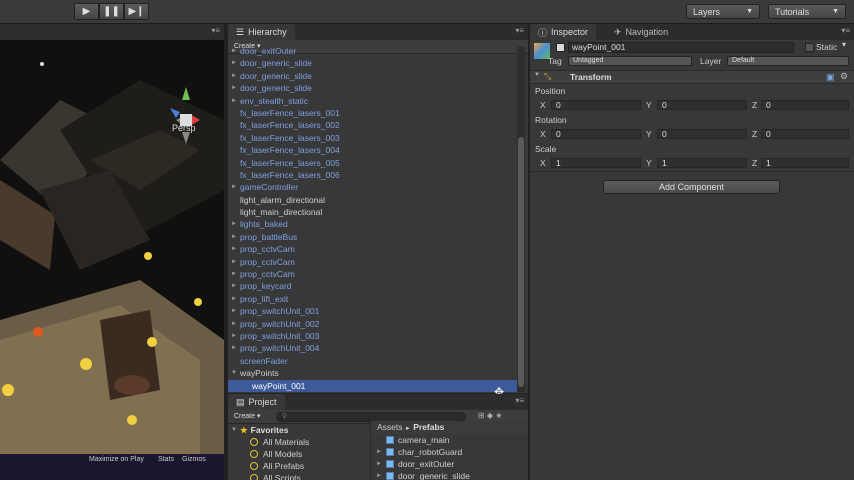  I want to click on asset-item: ► door_generic_slide, so click(449, 475).